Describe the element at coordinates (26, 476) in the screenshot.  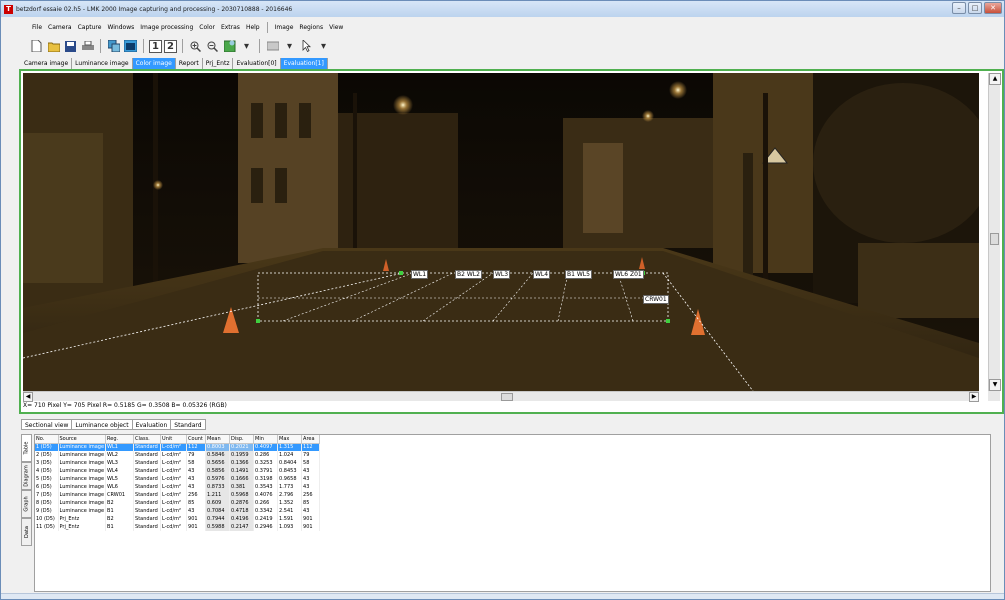
I see `side-tab-diagram: Diagram` at that location.